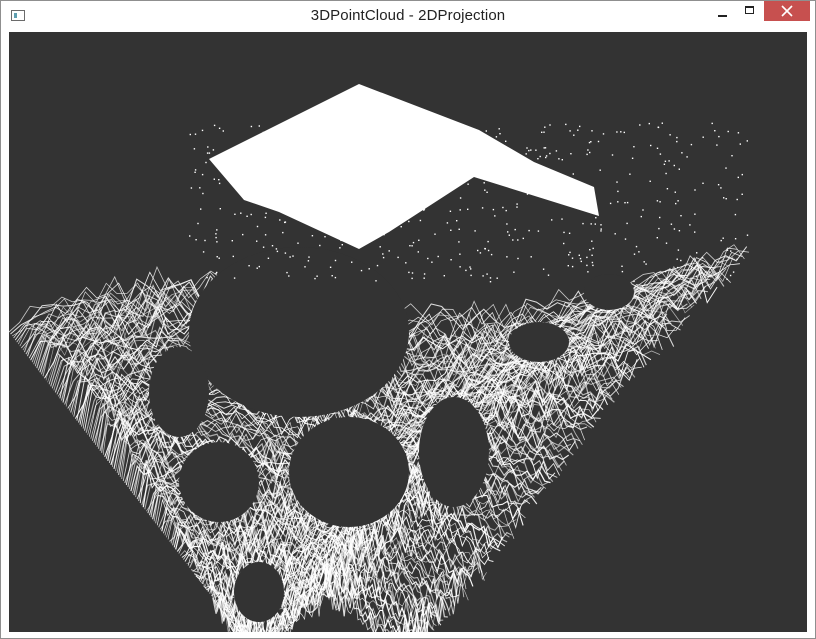  I want to click on cloud-void, so click(219, 482).